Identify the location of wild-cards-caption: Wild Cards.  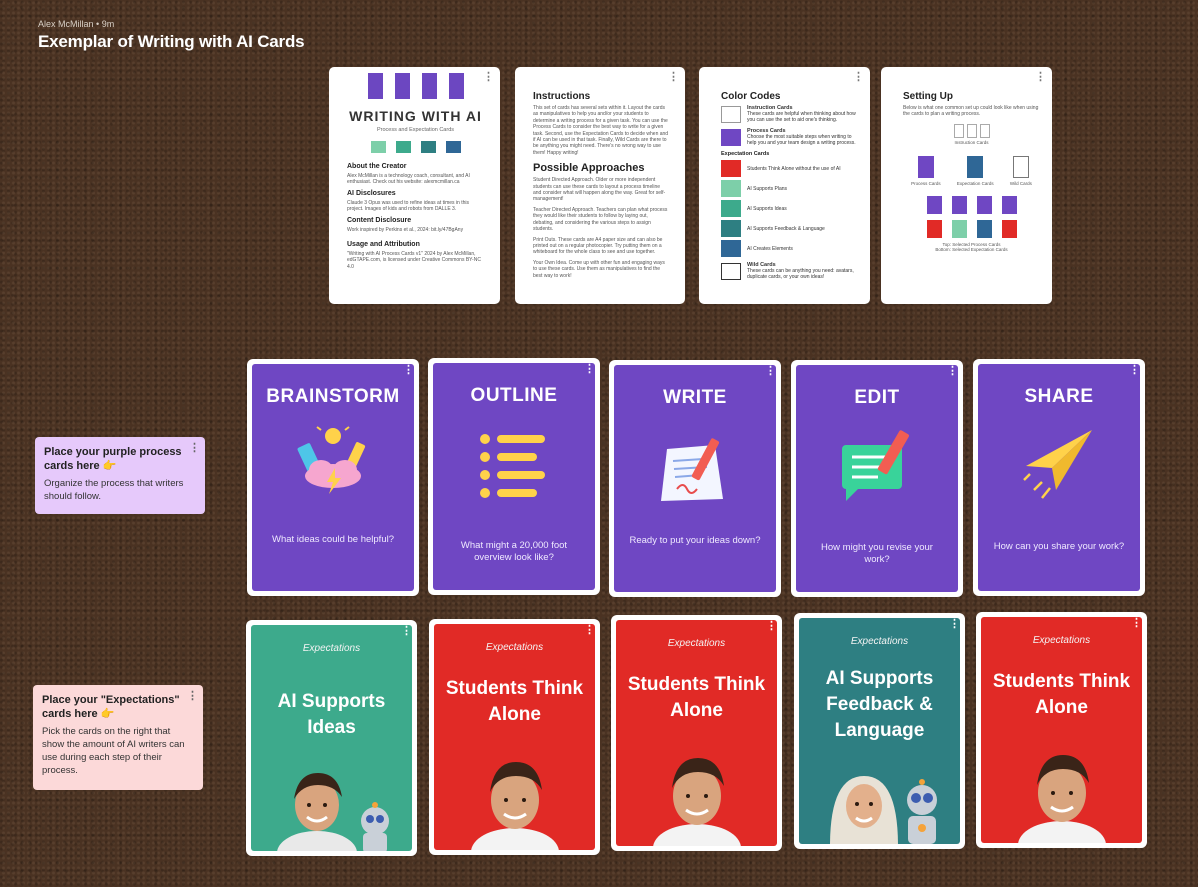
(1020, 184).